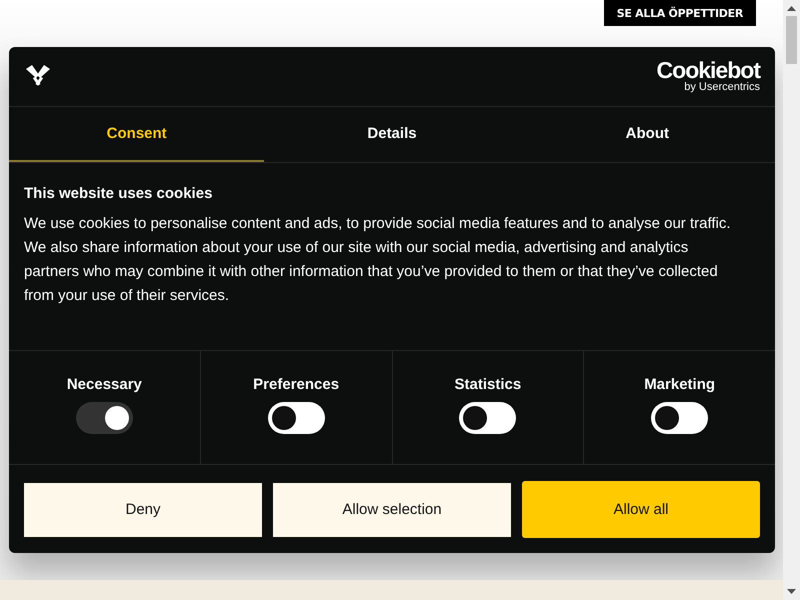 The image size is (800, 600). Describe the element at coordinates (488, 385) in the screenshot. I see `category-label: Statistics` at that location.